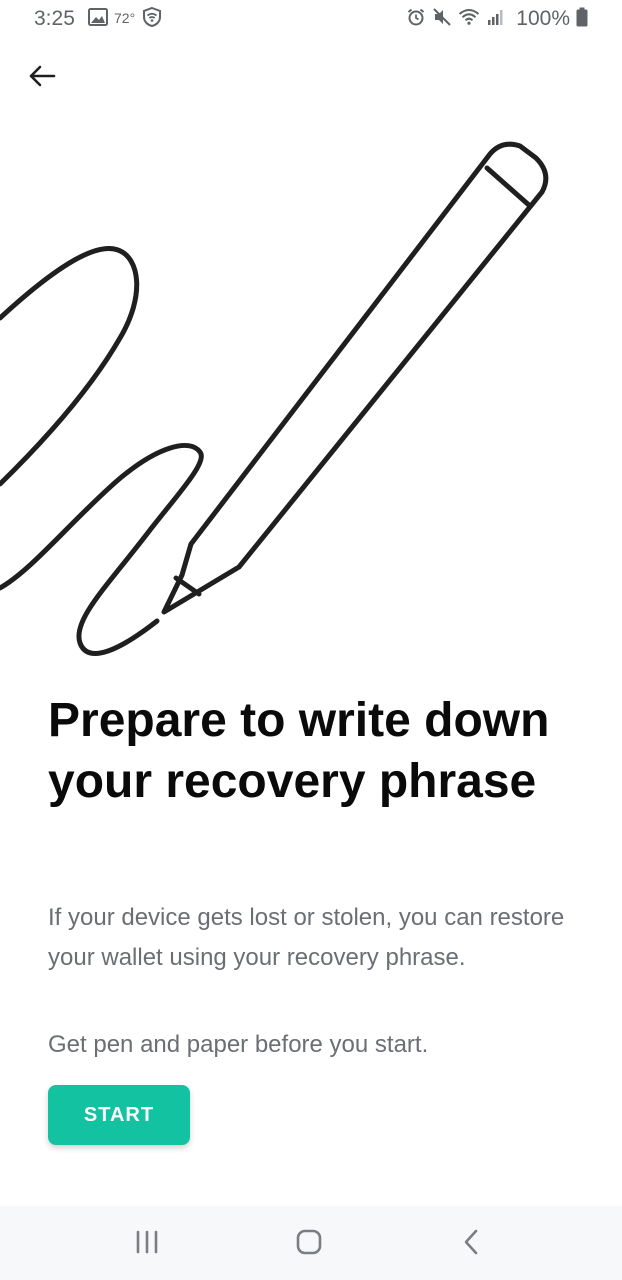  What do you see at coordinates (582, 19) in the screenshot?
I see `battery-icon` at bounding box center [582, 19].